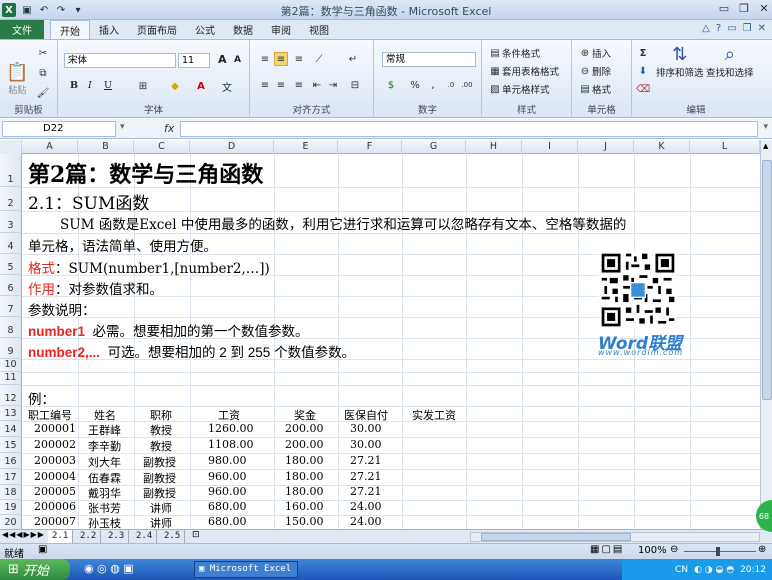  Describe the element at coordinates (467, 85) in the screenshot. I see `decrease-decimal-icon: .00` at that location.